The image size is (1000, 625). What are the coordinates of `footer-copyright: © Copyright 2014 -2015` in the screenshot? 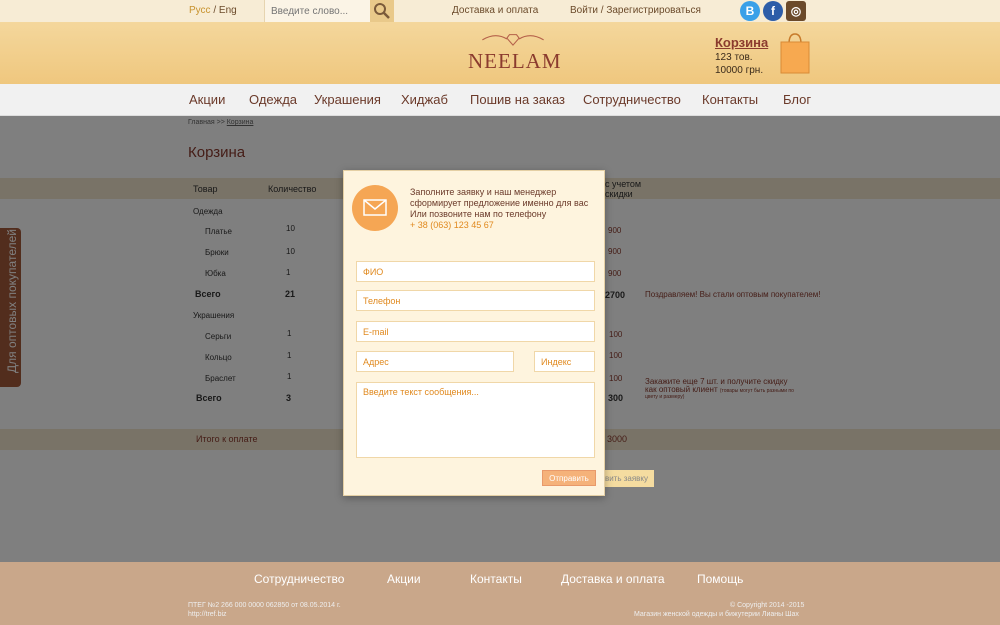 It's located at (767, 605).